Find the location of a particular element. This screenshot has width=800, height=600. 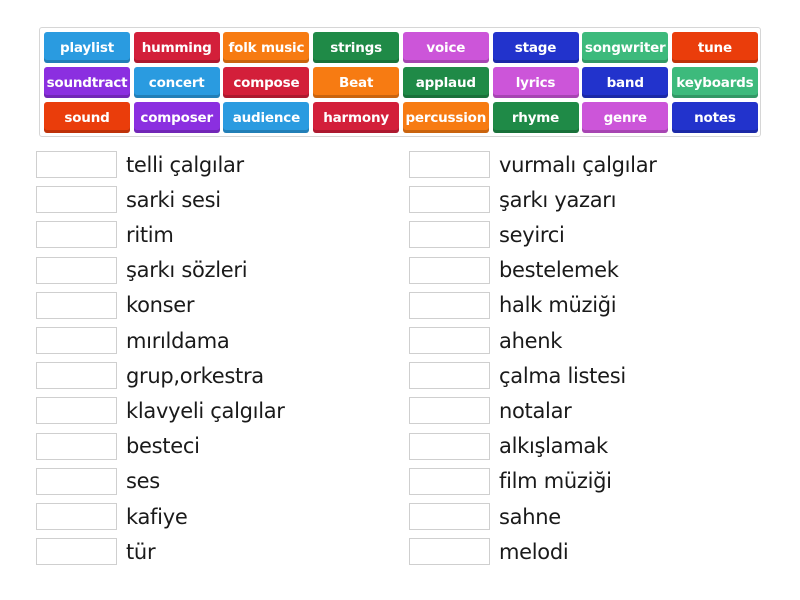

word-tile: humming is located at coordinates (176, 47).